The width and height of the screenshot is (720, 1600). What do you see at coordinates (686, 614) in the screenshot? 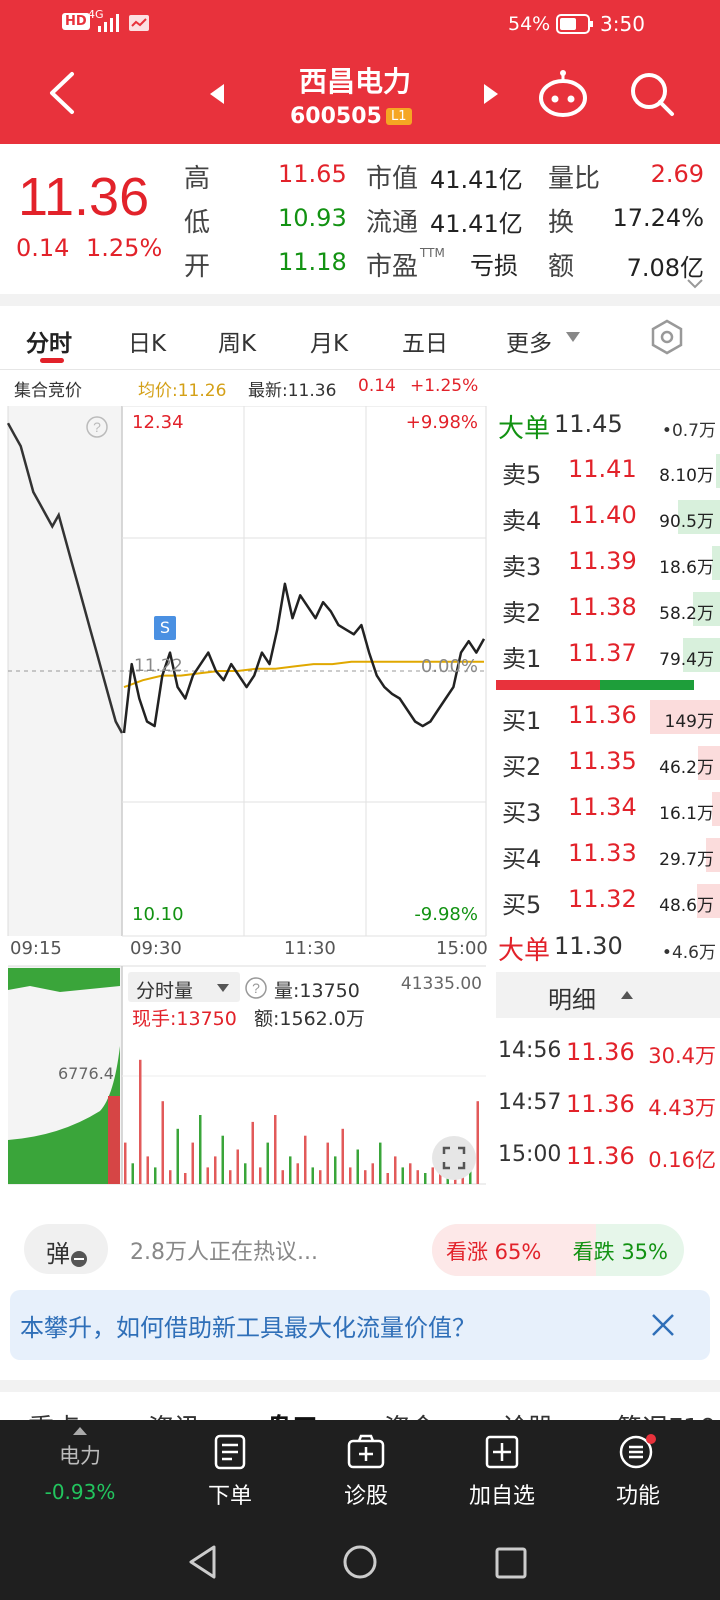
I see `ask-volume: 58.2万` at bounding box center [686, 614].